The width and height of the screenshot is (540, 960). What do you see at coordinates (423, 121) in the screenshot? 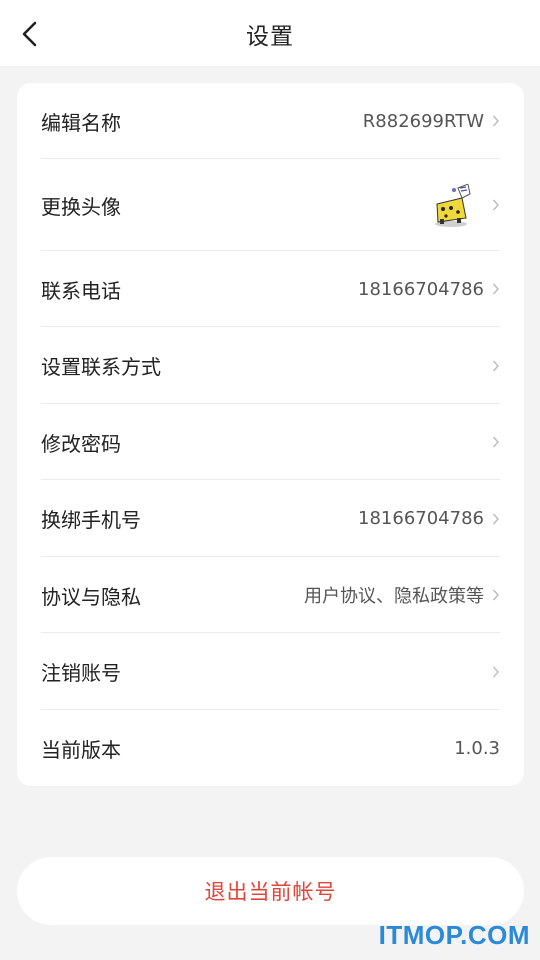
I see `setting-value: R882699RTW` at bounding box center [423, 121].